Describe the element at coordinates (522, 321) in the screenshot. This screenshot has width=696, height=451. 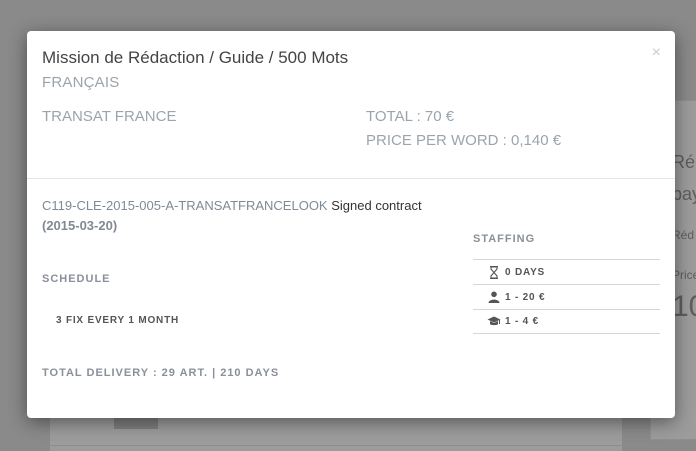
I see `staffing-experts-value: 1 - 4 €` at that location.